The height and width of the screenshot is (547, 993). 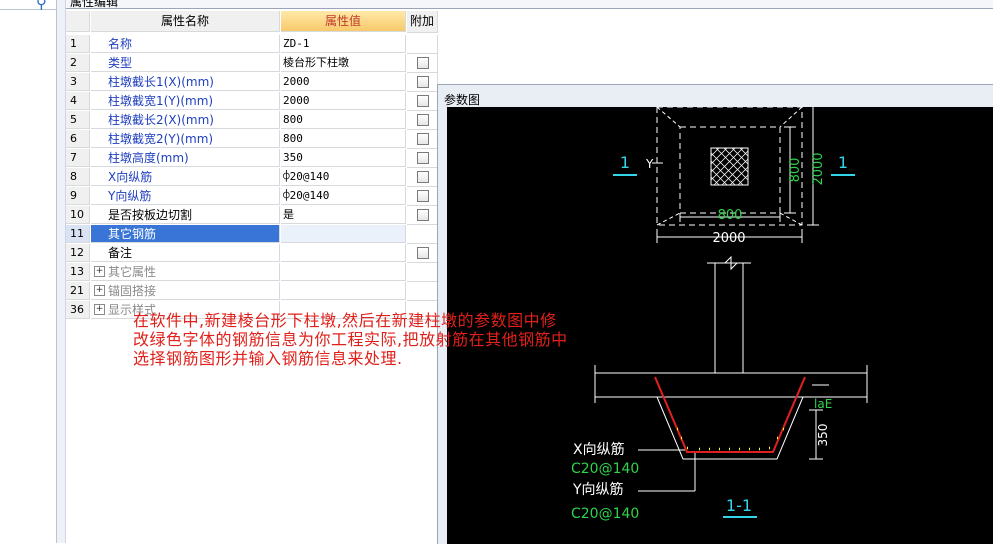 What do you see at coordinates (78, 139) in the screenshot?
I see `row-number: 6` at bounding box center [78, 139].